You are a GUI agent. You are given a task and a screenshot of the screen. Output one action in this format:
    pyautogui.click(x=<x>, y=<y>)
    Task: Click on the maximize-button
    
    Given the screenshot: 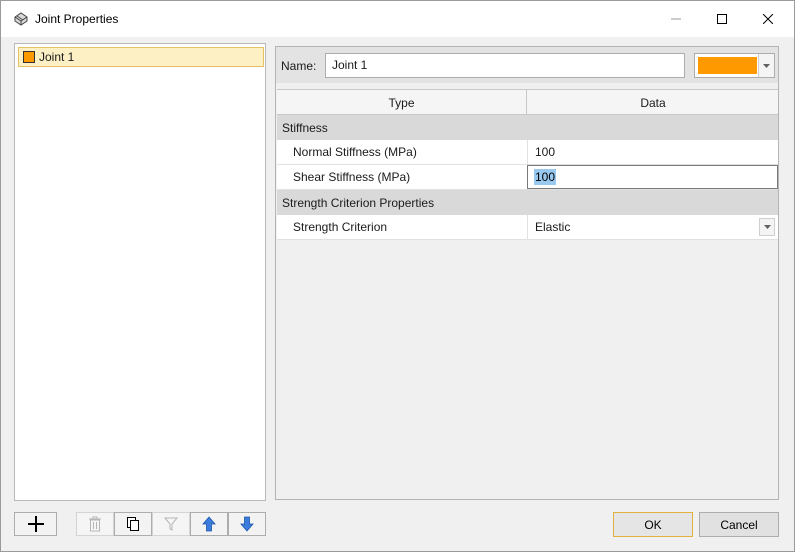 What is the action you would take?
    pyautogui.click(x=722, y=19)
    